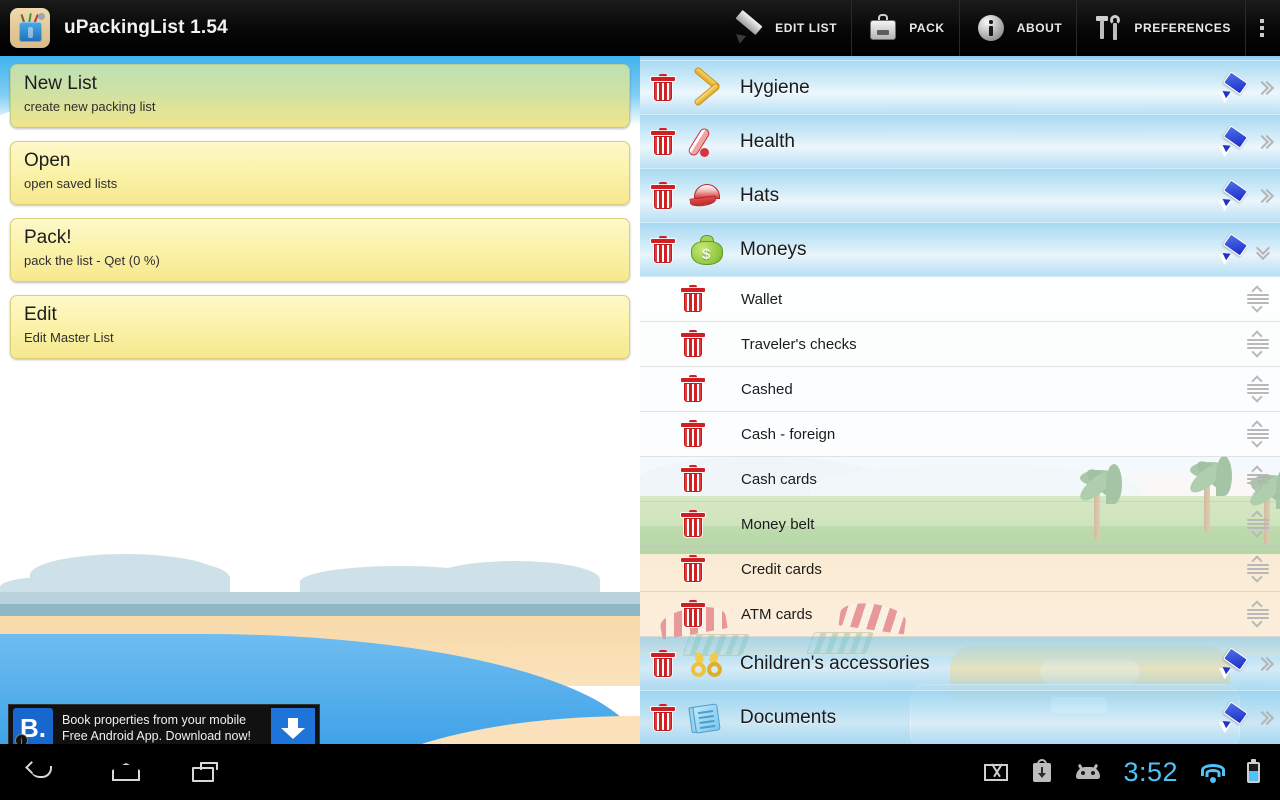 This screenshot has height=800, width=1280. What do you see at coordinates (320, 250) in the screenshot?
I see `menu-item-pack: Pack! pack the list - Qet (0 %)` at bounding box center [320, 250].